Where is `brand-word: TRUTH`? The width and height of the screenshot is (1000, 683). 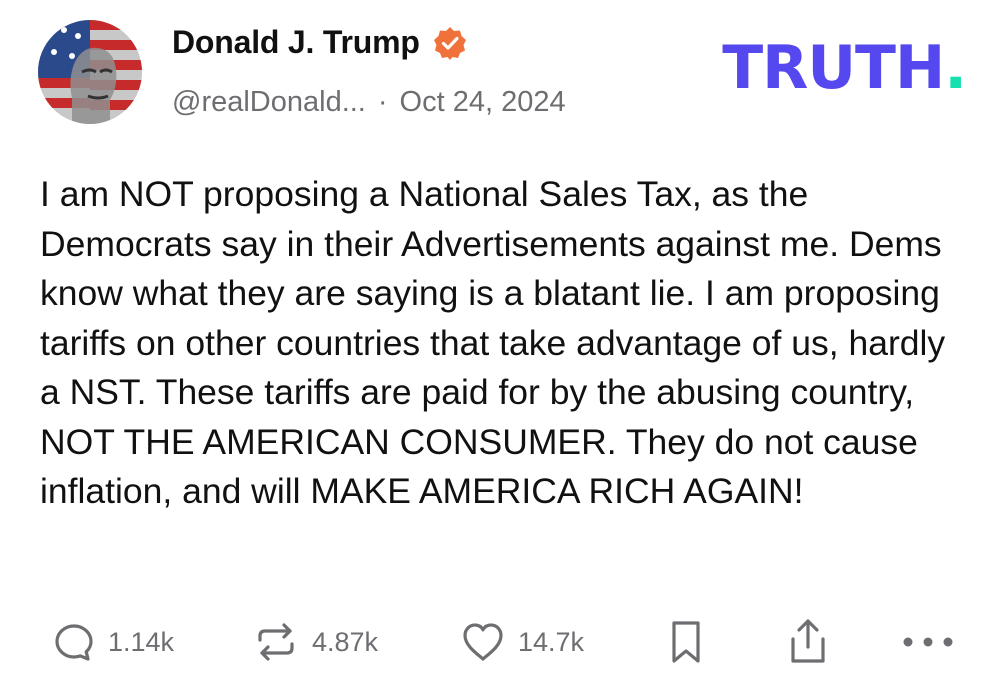
brand-word: TRUTH is located at coordinates (833, 68).